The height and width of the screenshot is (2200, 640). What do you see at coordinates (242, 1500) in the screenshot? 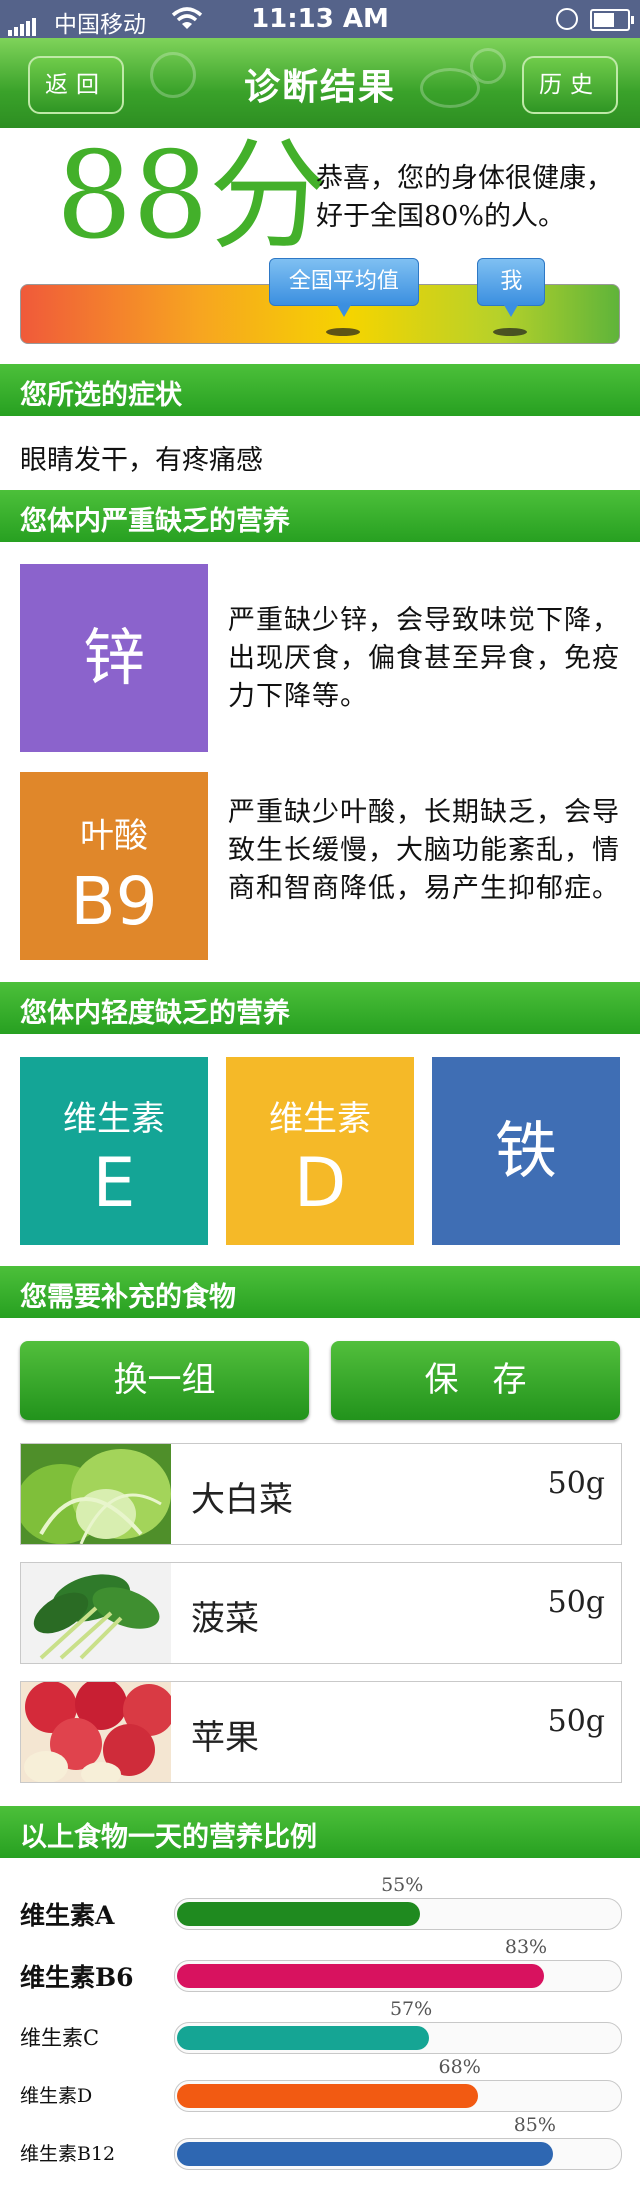
I see `food-name: 大白菜` at bounding box center [242, 1500].